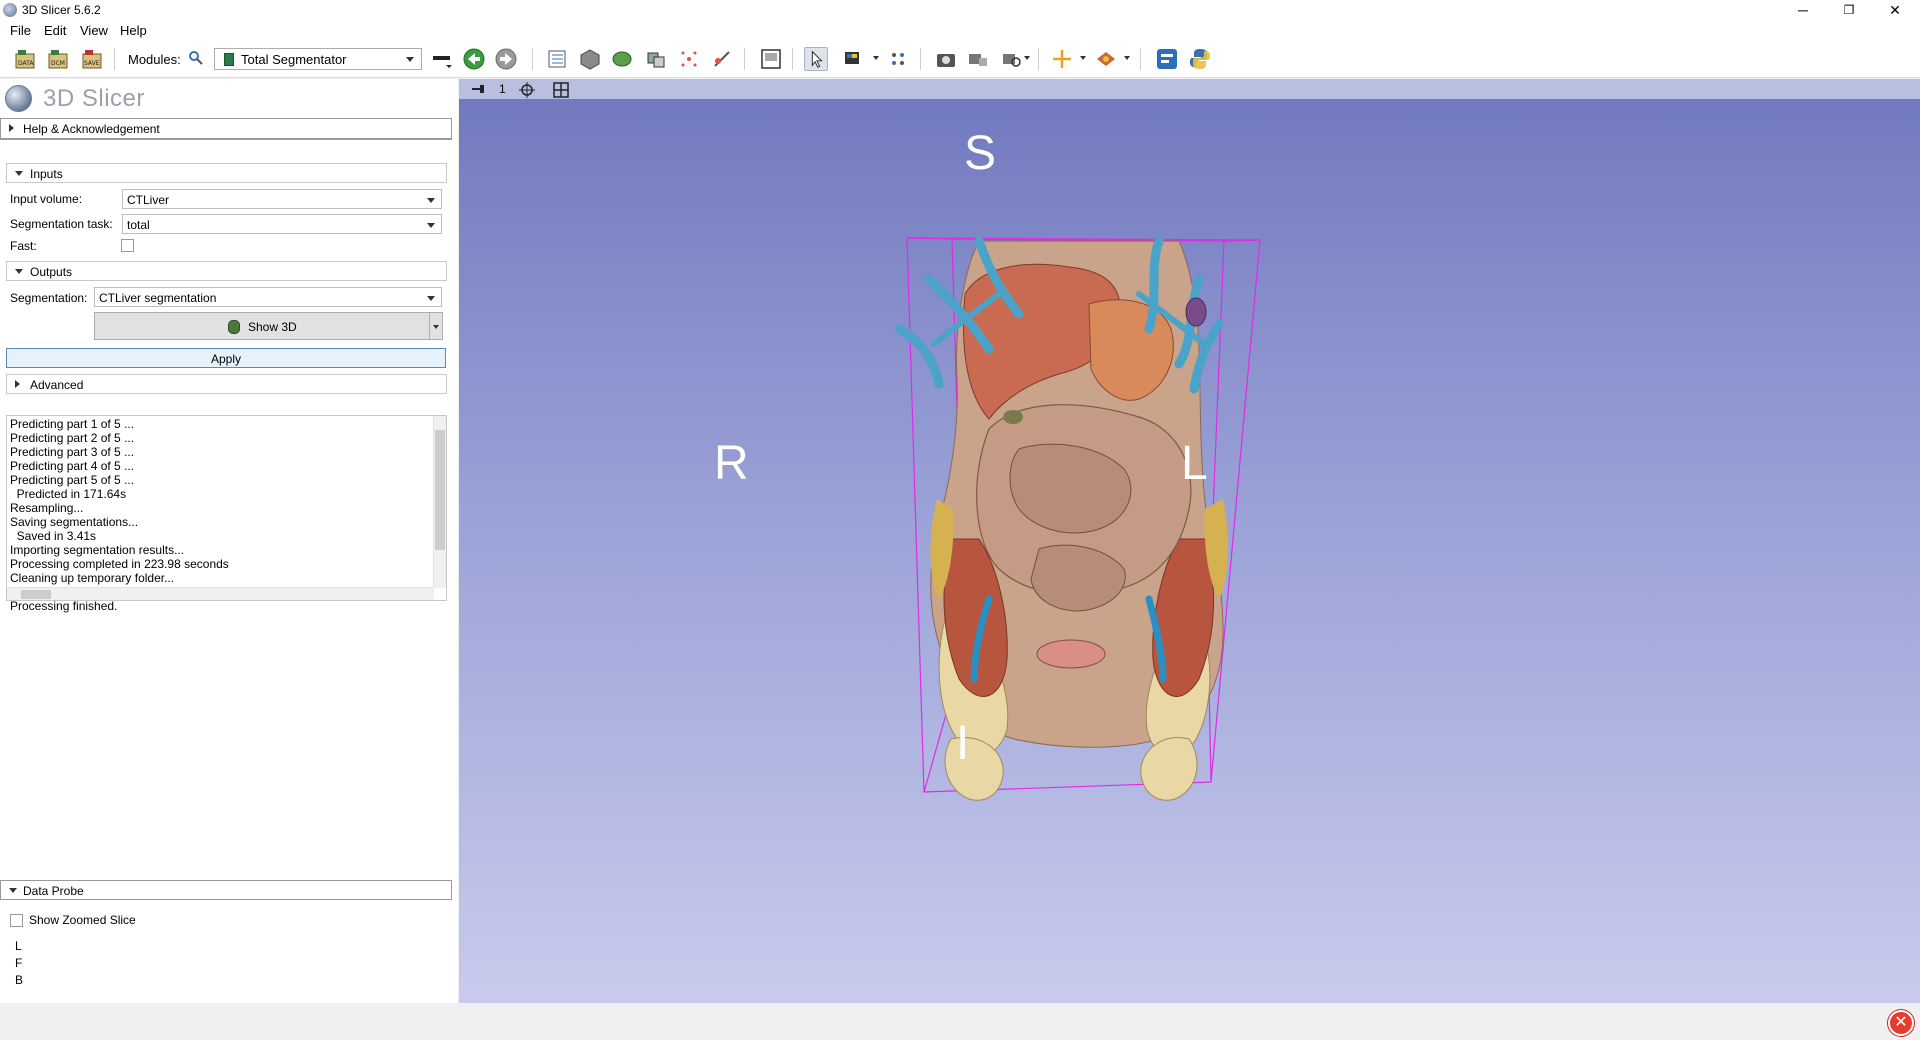 The width and height of the screenshot is (1920, 1040). I want to click on input-volume-select: CTLiver, so click(282, 199).